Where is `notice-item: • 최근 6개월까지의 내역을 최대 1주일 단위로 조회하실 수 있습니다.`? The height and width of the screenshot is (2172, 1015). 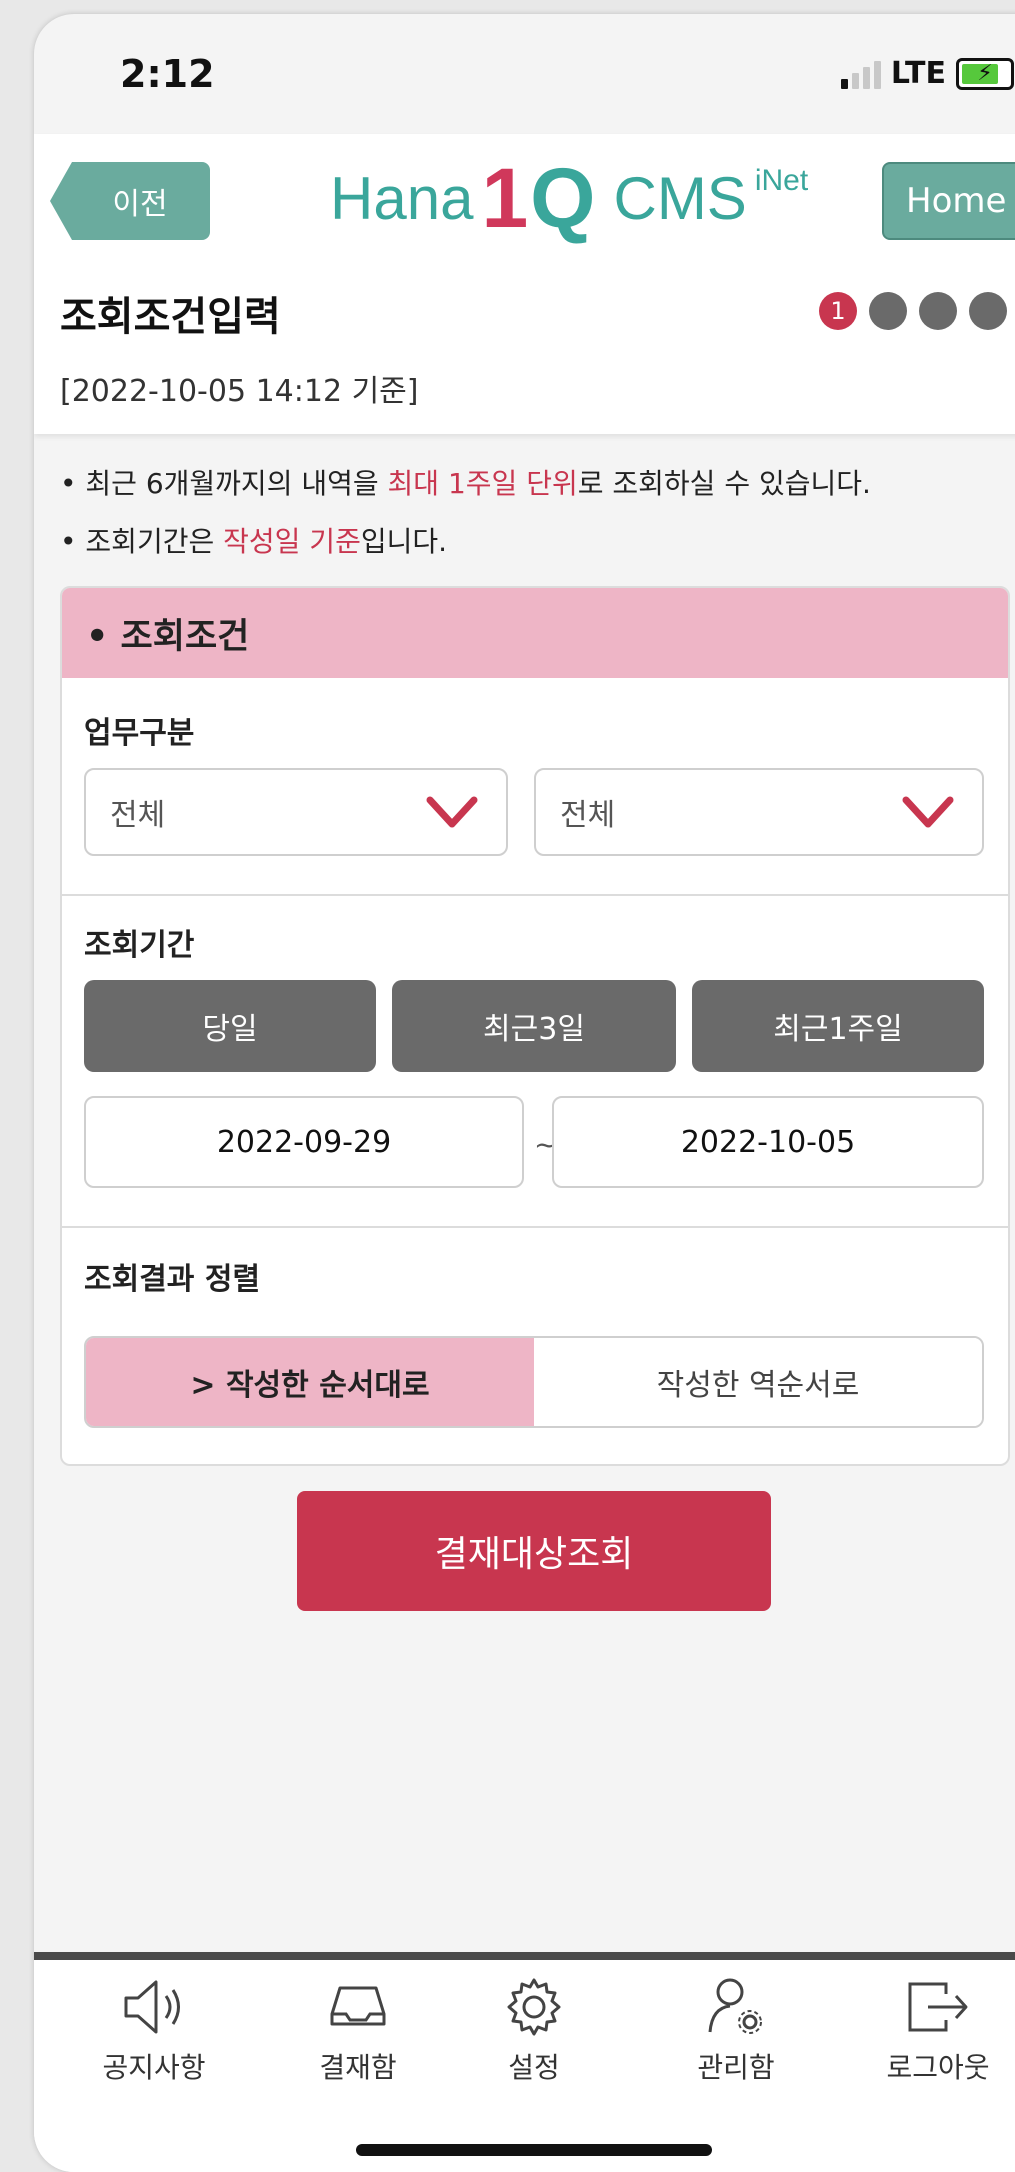
notice-item: • 최근 6개월까지의 내역을 최대 1주일 단위로 조회하실 수 있습니다. is located at coordinates (465, 483).